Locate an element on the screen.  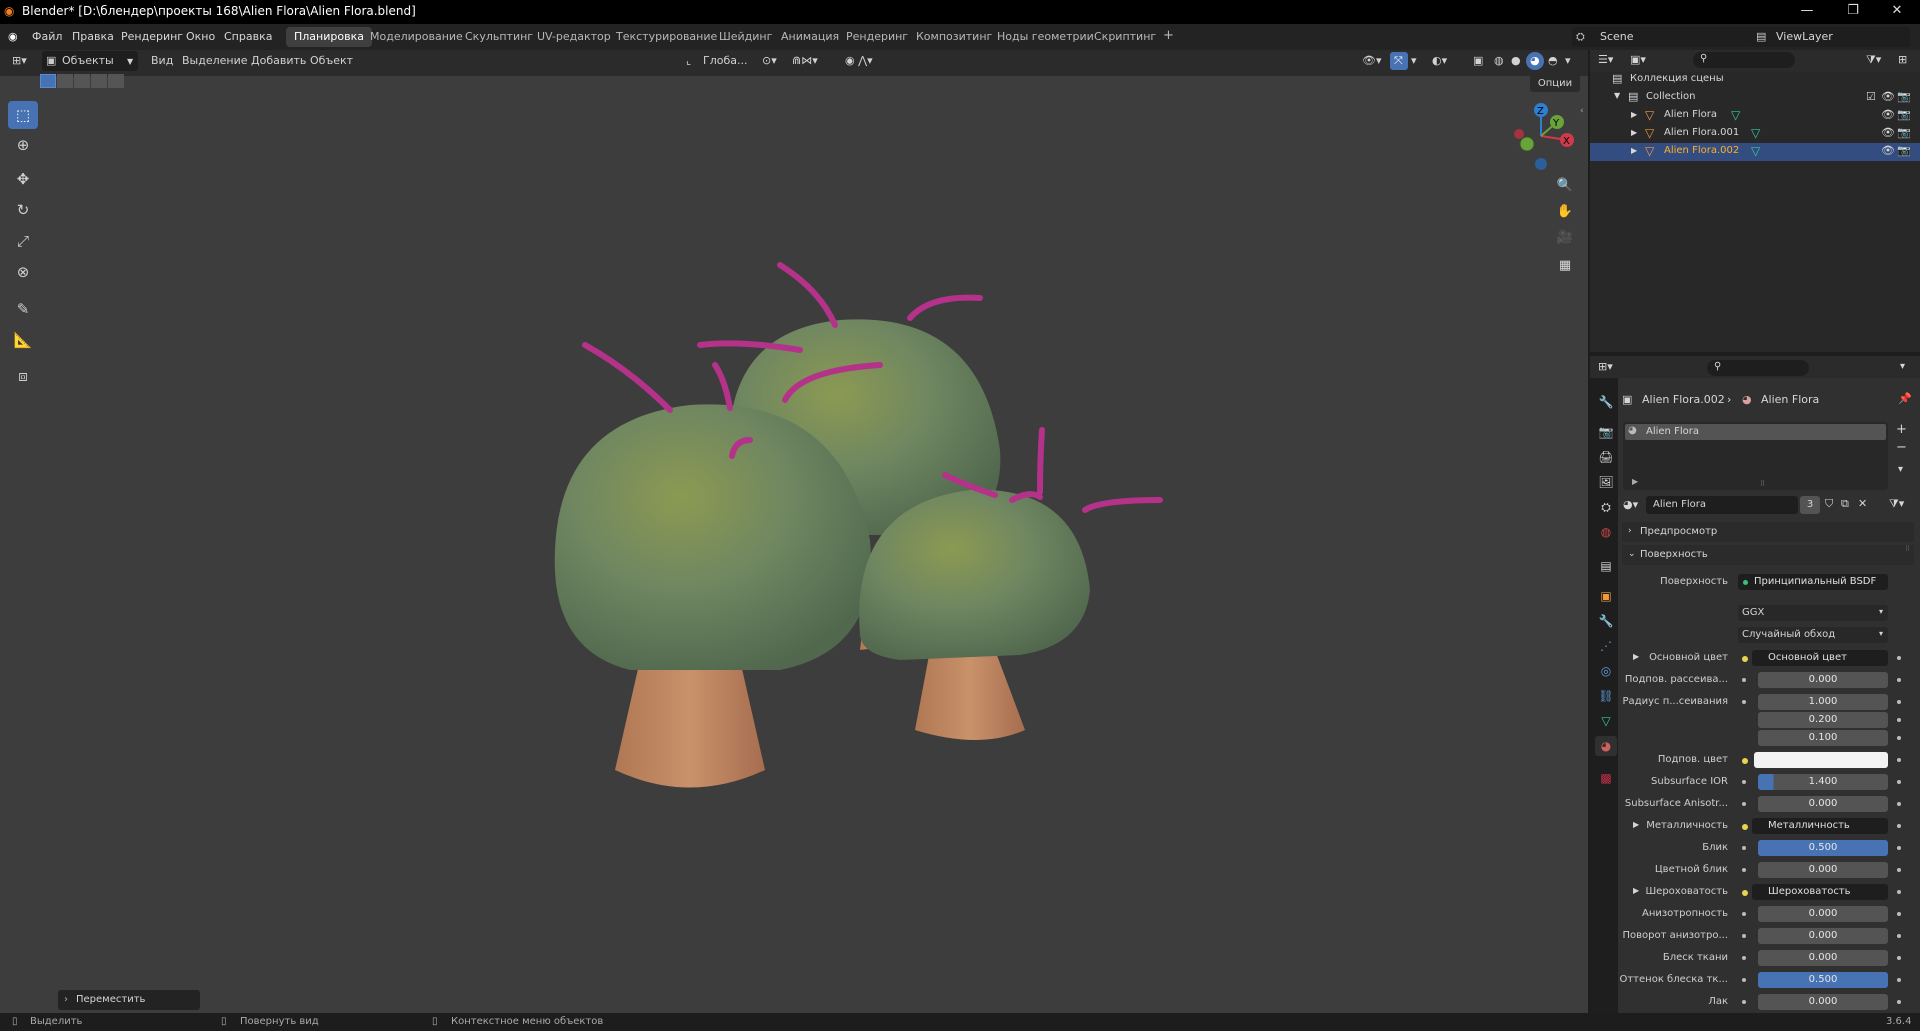
select-extend-icon is located at coordinates (65, 81).